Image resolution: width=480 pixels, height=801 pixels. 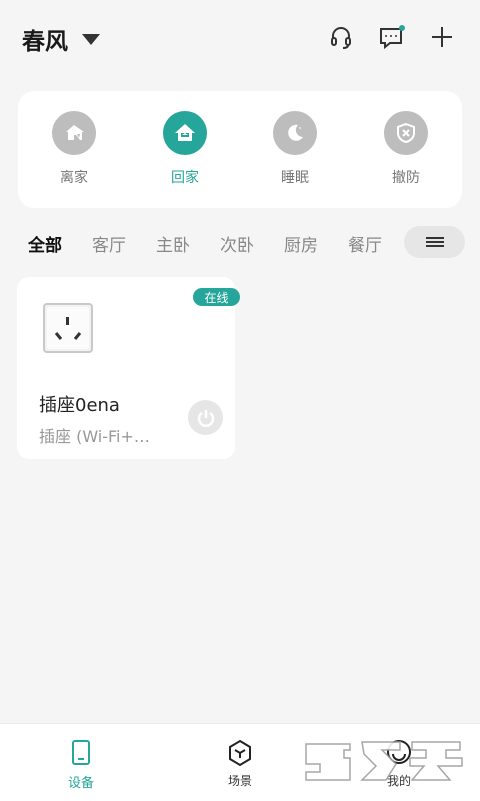 I want to click on watermark-logo, so click(x=384, y=761).